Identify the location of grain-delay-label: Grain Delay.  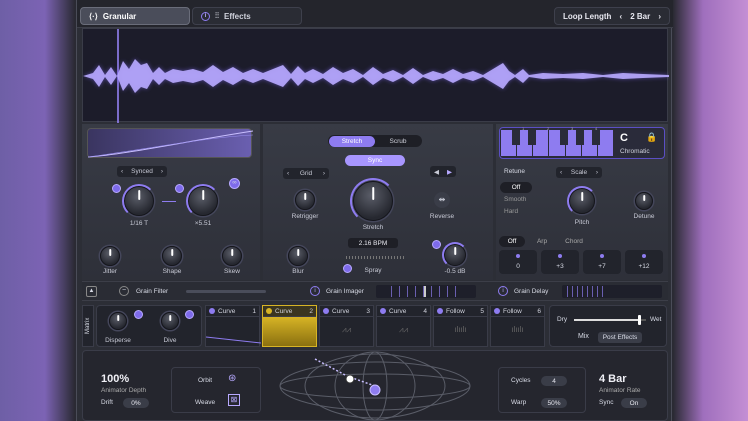
(531, 291).